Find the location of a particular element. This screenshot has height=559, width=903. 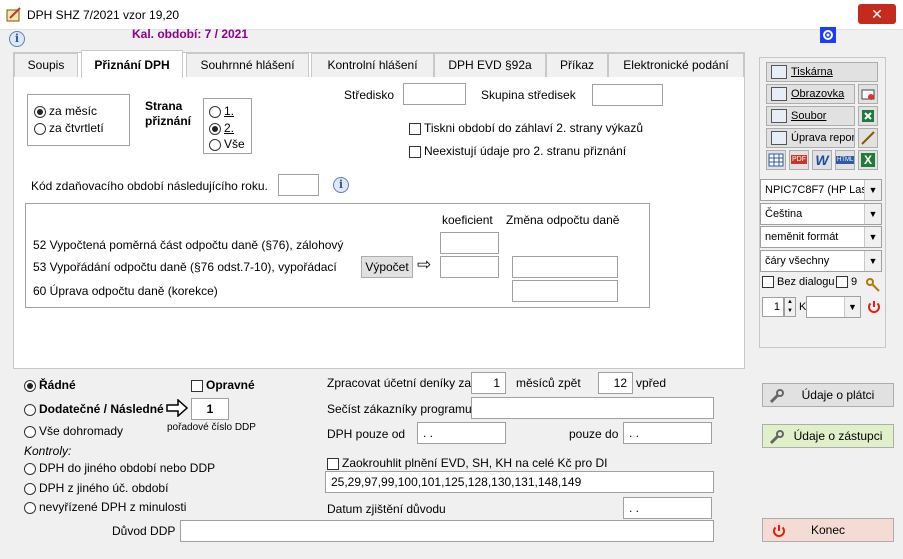

copies-spinner: ▲ ▼ is located at coordinates (790, 307).